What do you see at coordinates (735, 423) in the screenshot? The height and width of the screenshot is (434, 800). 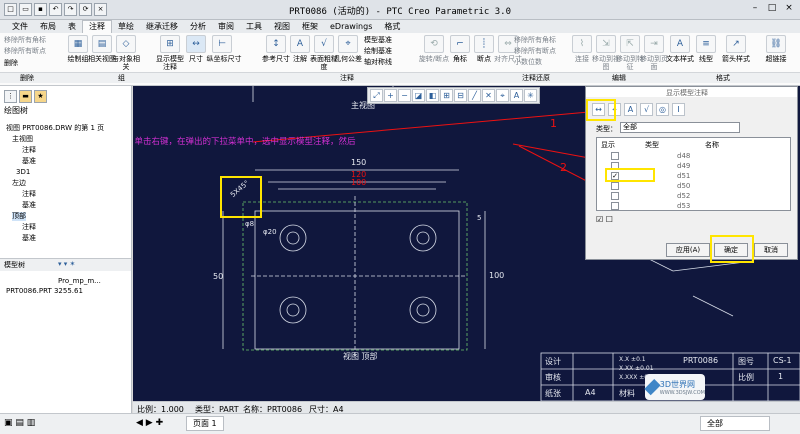 I see `selection-filter: 全部` at bounding box center [735, 423].